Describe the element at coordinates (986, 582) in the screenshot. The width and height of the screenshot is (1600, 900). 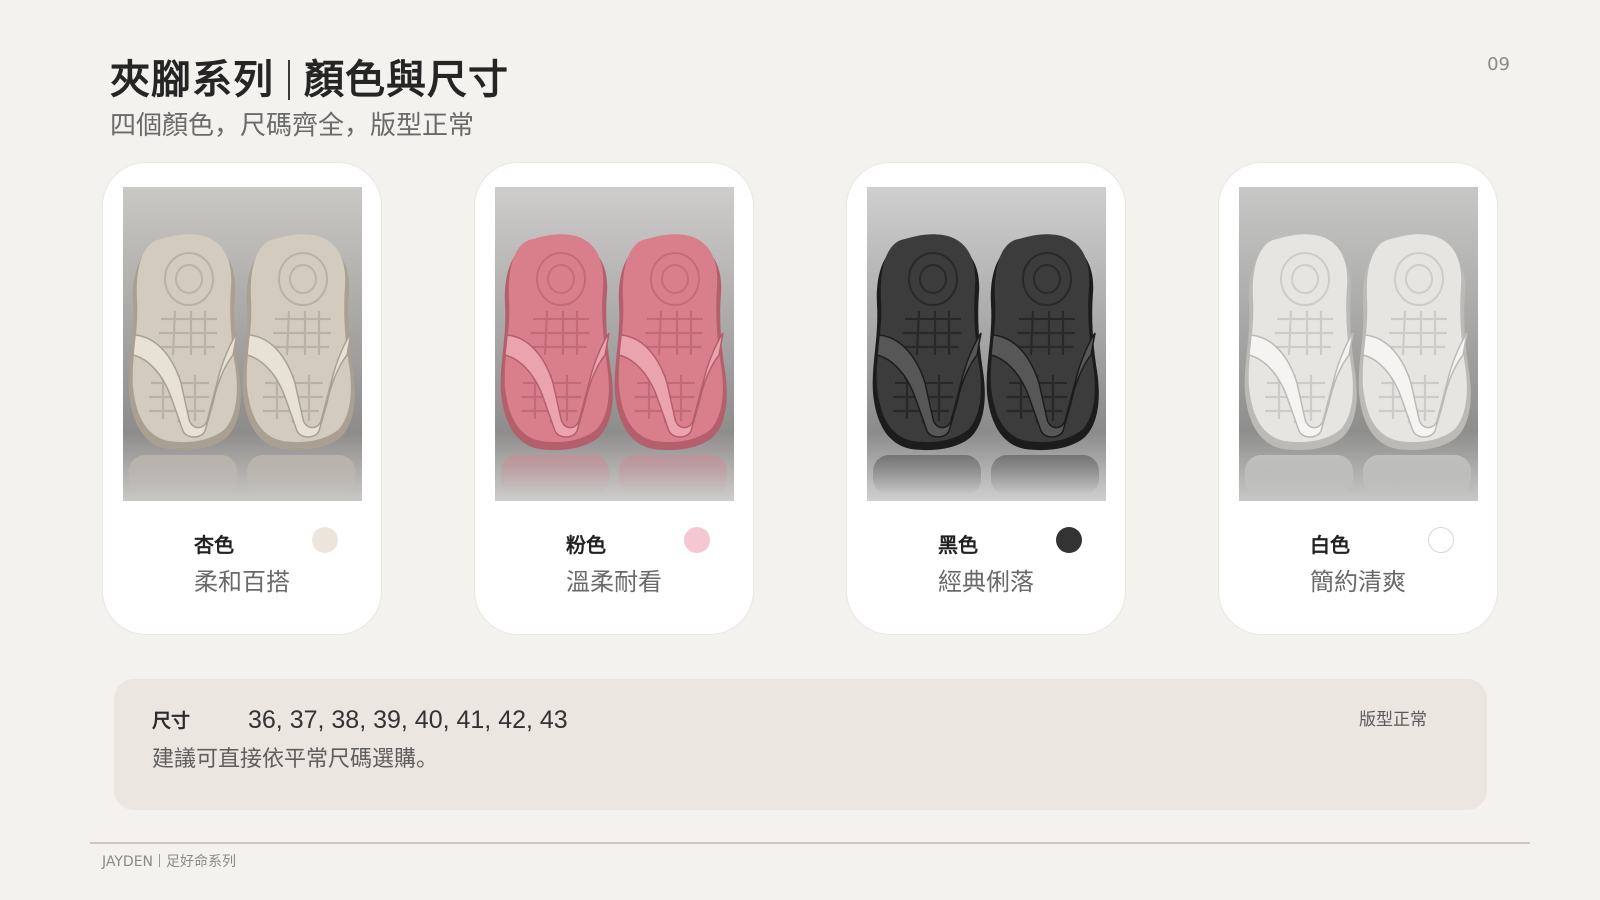
I see `color-description: 經典俐落` at that location.